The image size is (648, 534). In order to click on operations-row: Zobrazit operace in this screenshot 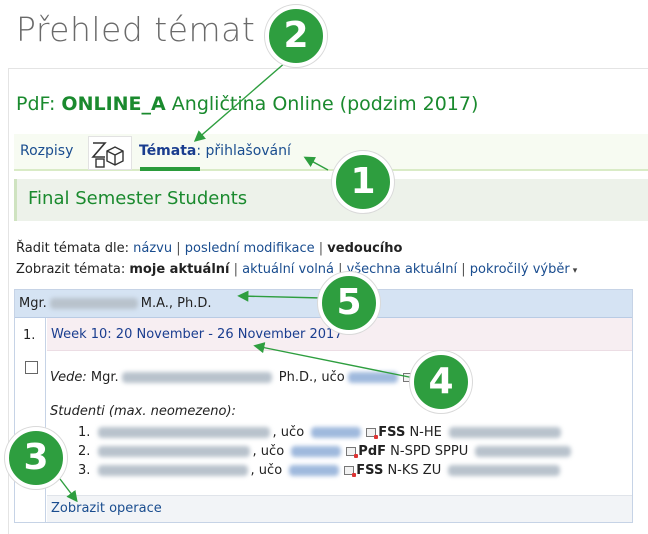, I will do `click(339, 508)`.